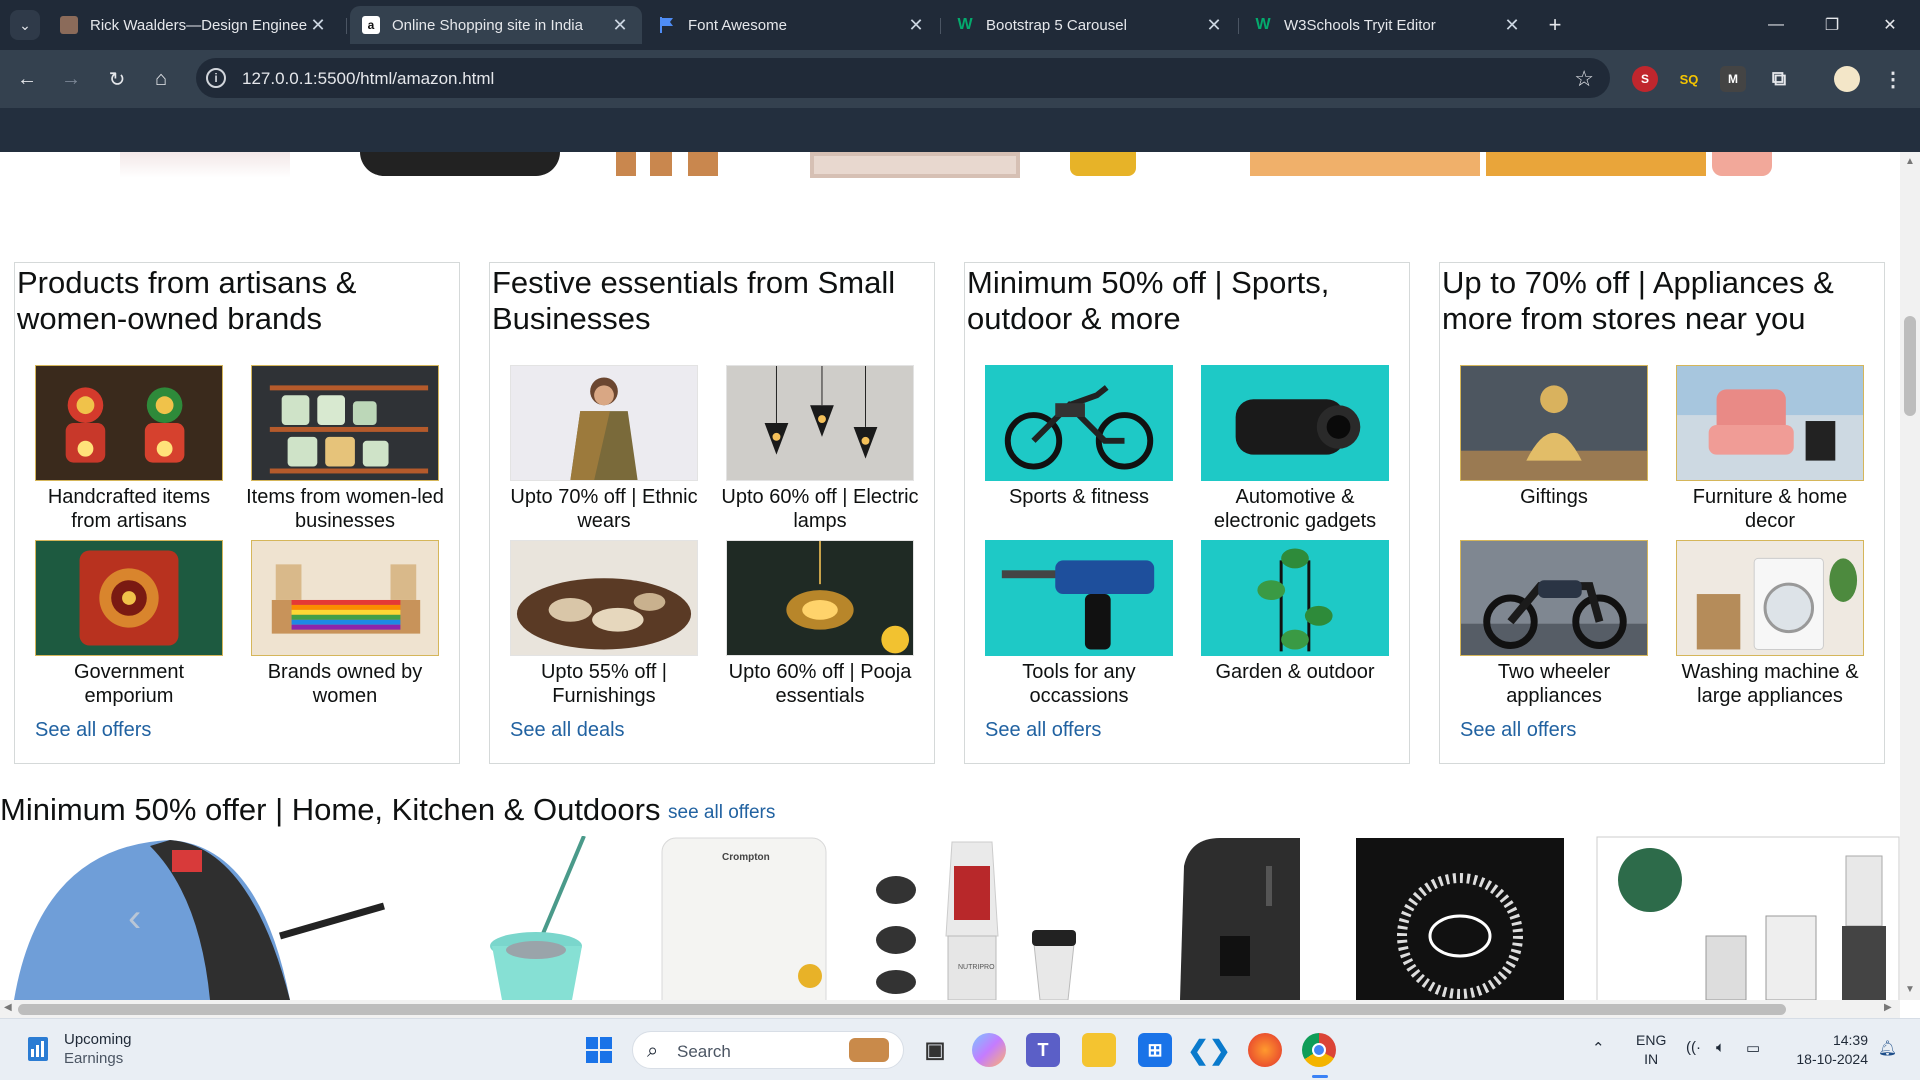 The height and width of the screenshot is (1080, 1920). Describe the element at coordinates (1209, 1050) in the screenshot. I see `vscode-icon: ❮❯` at that location.